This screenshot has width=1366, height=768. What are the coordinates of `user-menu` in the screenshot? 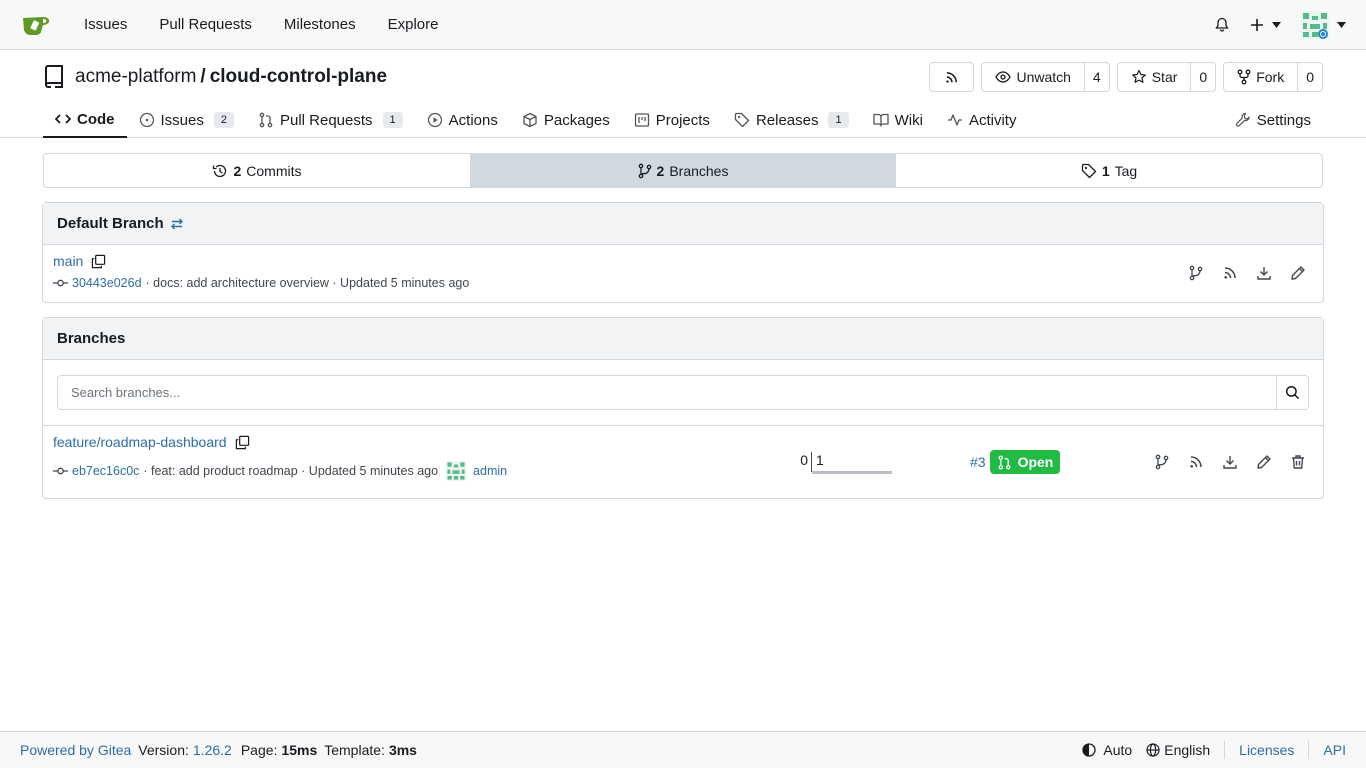 It's located at (1323, 24).